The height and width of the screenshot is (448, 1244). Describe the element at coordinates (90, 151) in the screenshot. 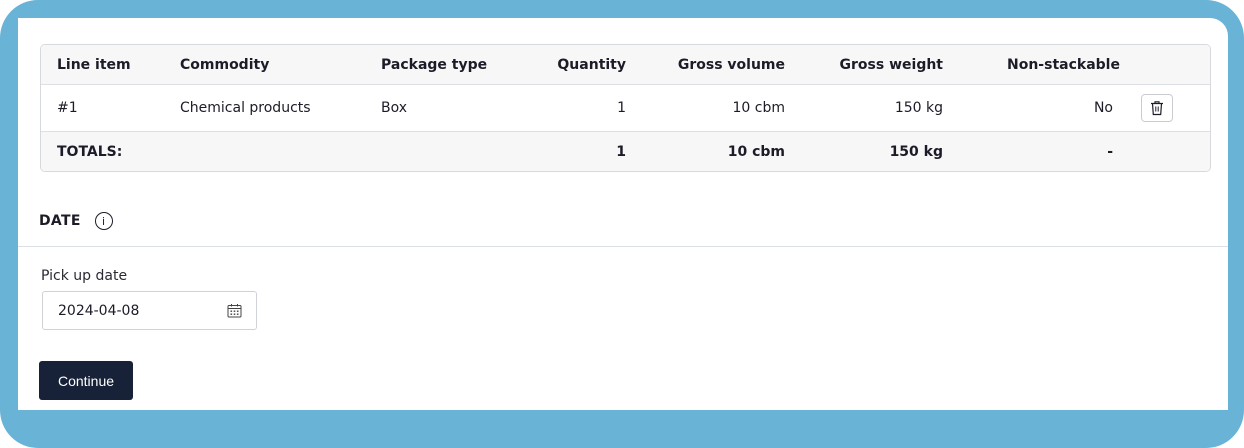

I see `totals-label: TOTALS:` at that location.